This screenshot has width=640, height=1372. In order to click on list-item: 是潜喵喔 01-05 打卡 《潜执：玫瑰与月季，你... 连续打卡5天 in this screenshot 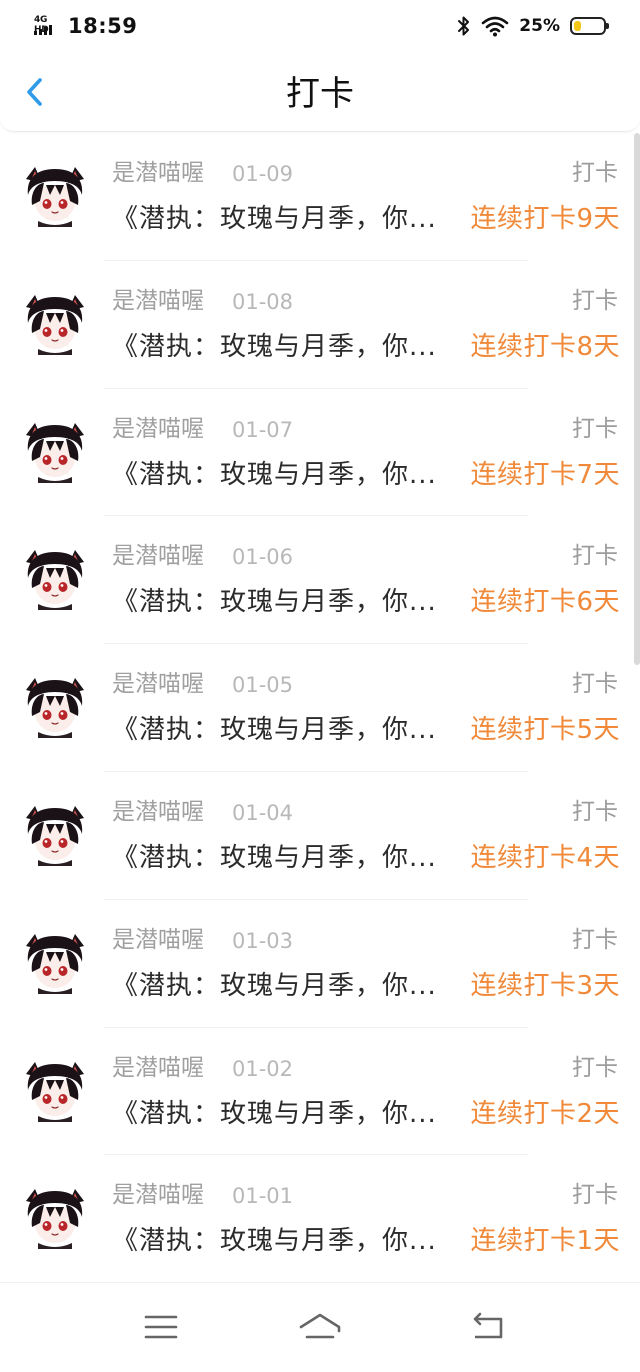, I will do `click(320, 708)`.